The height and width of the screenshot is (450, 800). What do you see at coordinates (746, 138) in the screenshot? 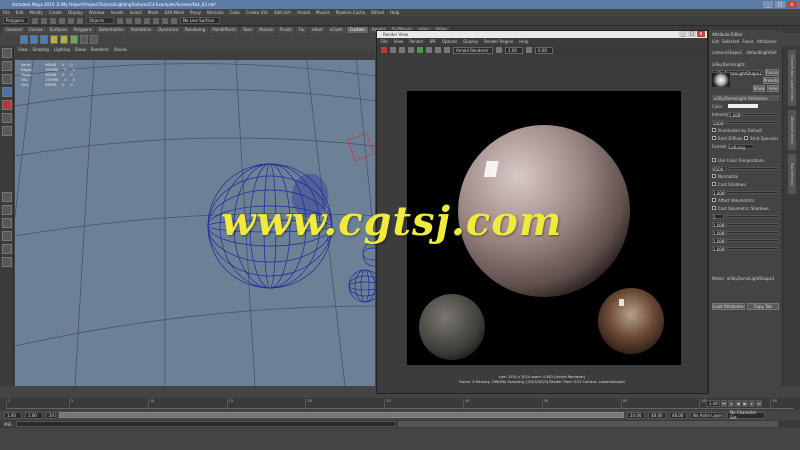
I see `emit-specular-checkbox` at bounding box center [746, 138].